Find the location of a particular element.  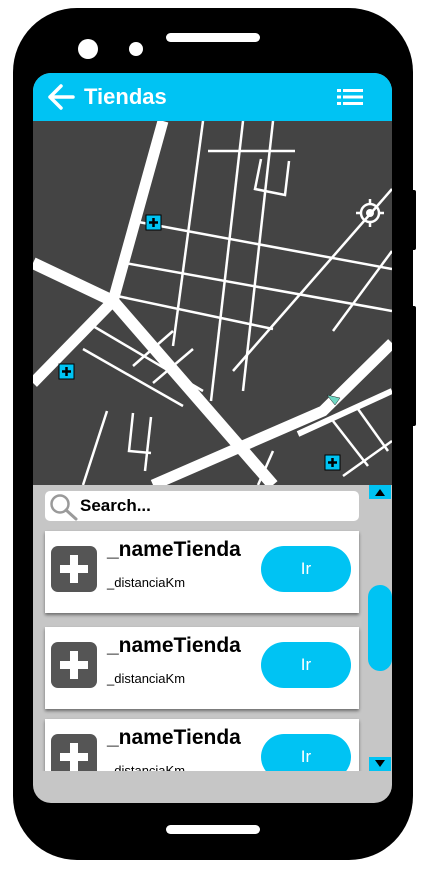

scroll-up-button is located at coordinates (380, 492).